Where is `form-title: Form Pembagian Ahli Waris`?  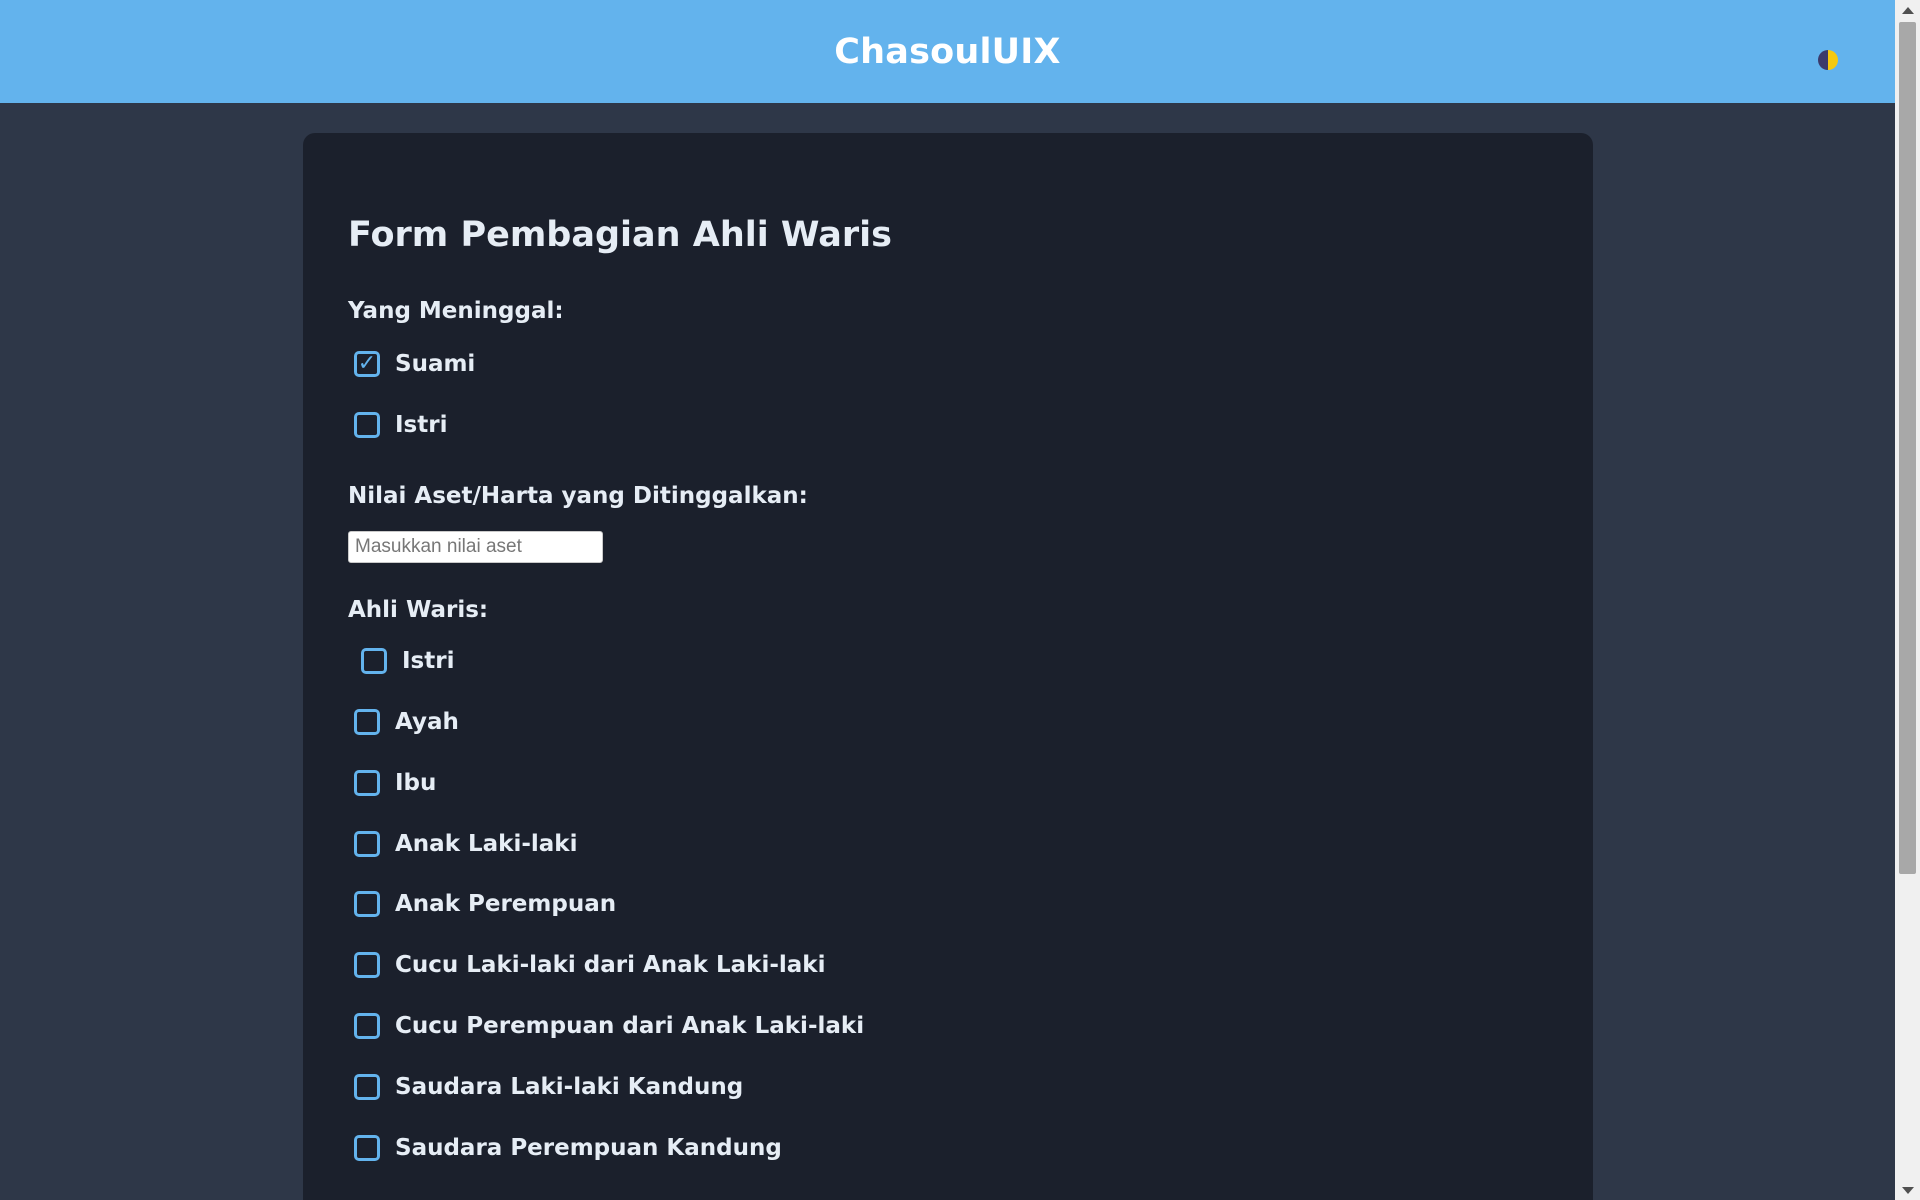 form-title: Form Pembagian Ahli Waris is located at coordinates (620, 235).